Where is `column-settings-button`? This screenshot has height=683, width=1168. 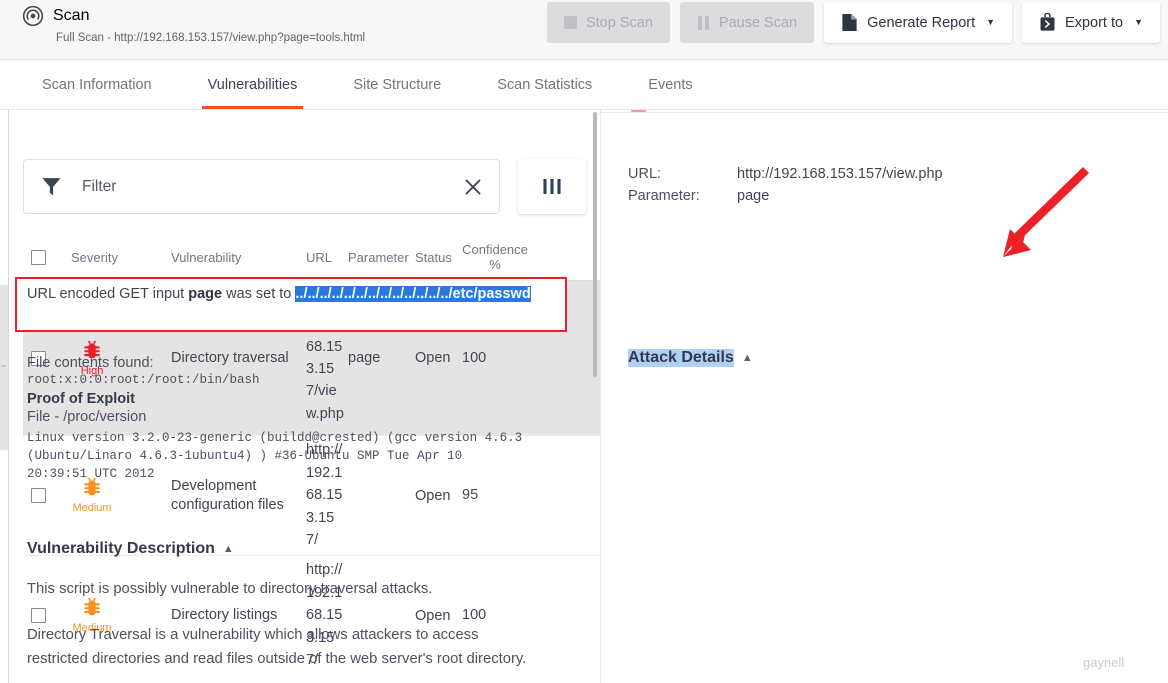
column-settings-button is located at coordinates (552, 186).